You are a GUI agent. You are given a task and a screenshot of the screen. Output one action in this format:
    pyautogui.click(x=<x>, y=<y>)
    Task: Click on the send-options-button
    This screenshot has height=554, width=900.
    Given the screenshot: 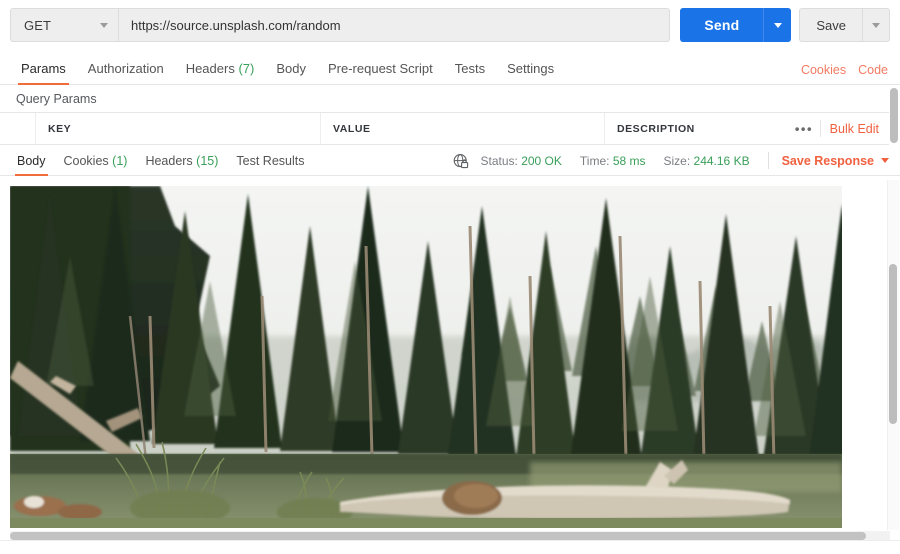 What is the action you would take?
    pyautogui.click(x=777, y=25)
    